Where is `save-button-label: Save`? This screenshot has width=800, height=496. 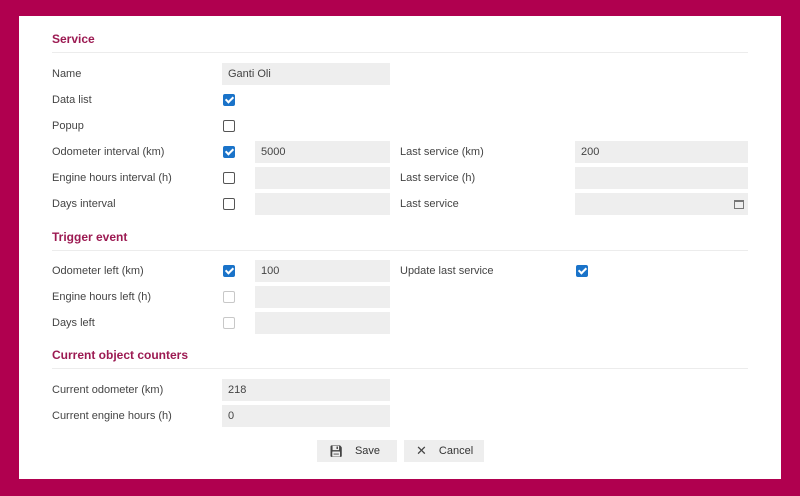
save-button-label: Save is located at coordinates (367, 451).